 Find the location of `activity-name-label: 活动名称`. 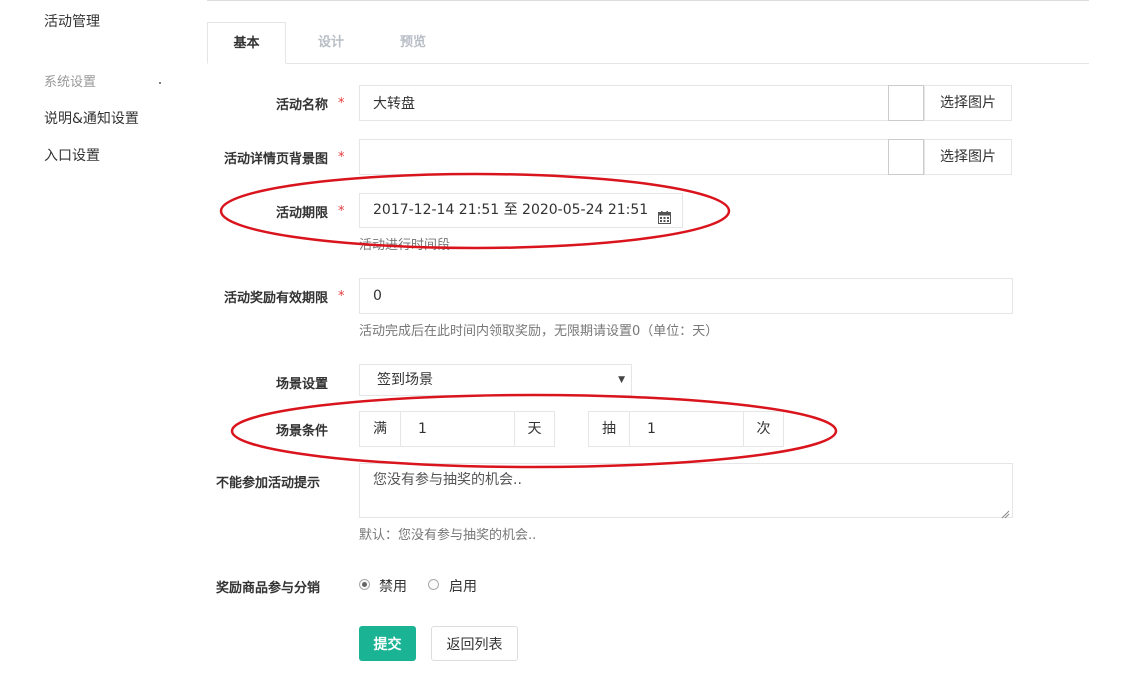

activity-name-label: 活动名称 is located at coordinates (301, 105).